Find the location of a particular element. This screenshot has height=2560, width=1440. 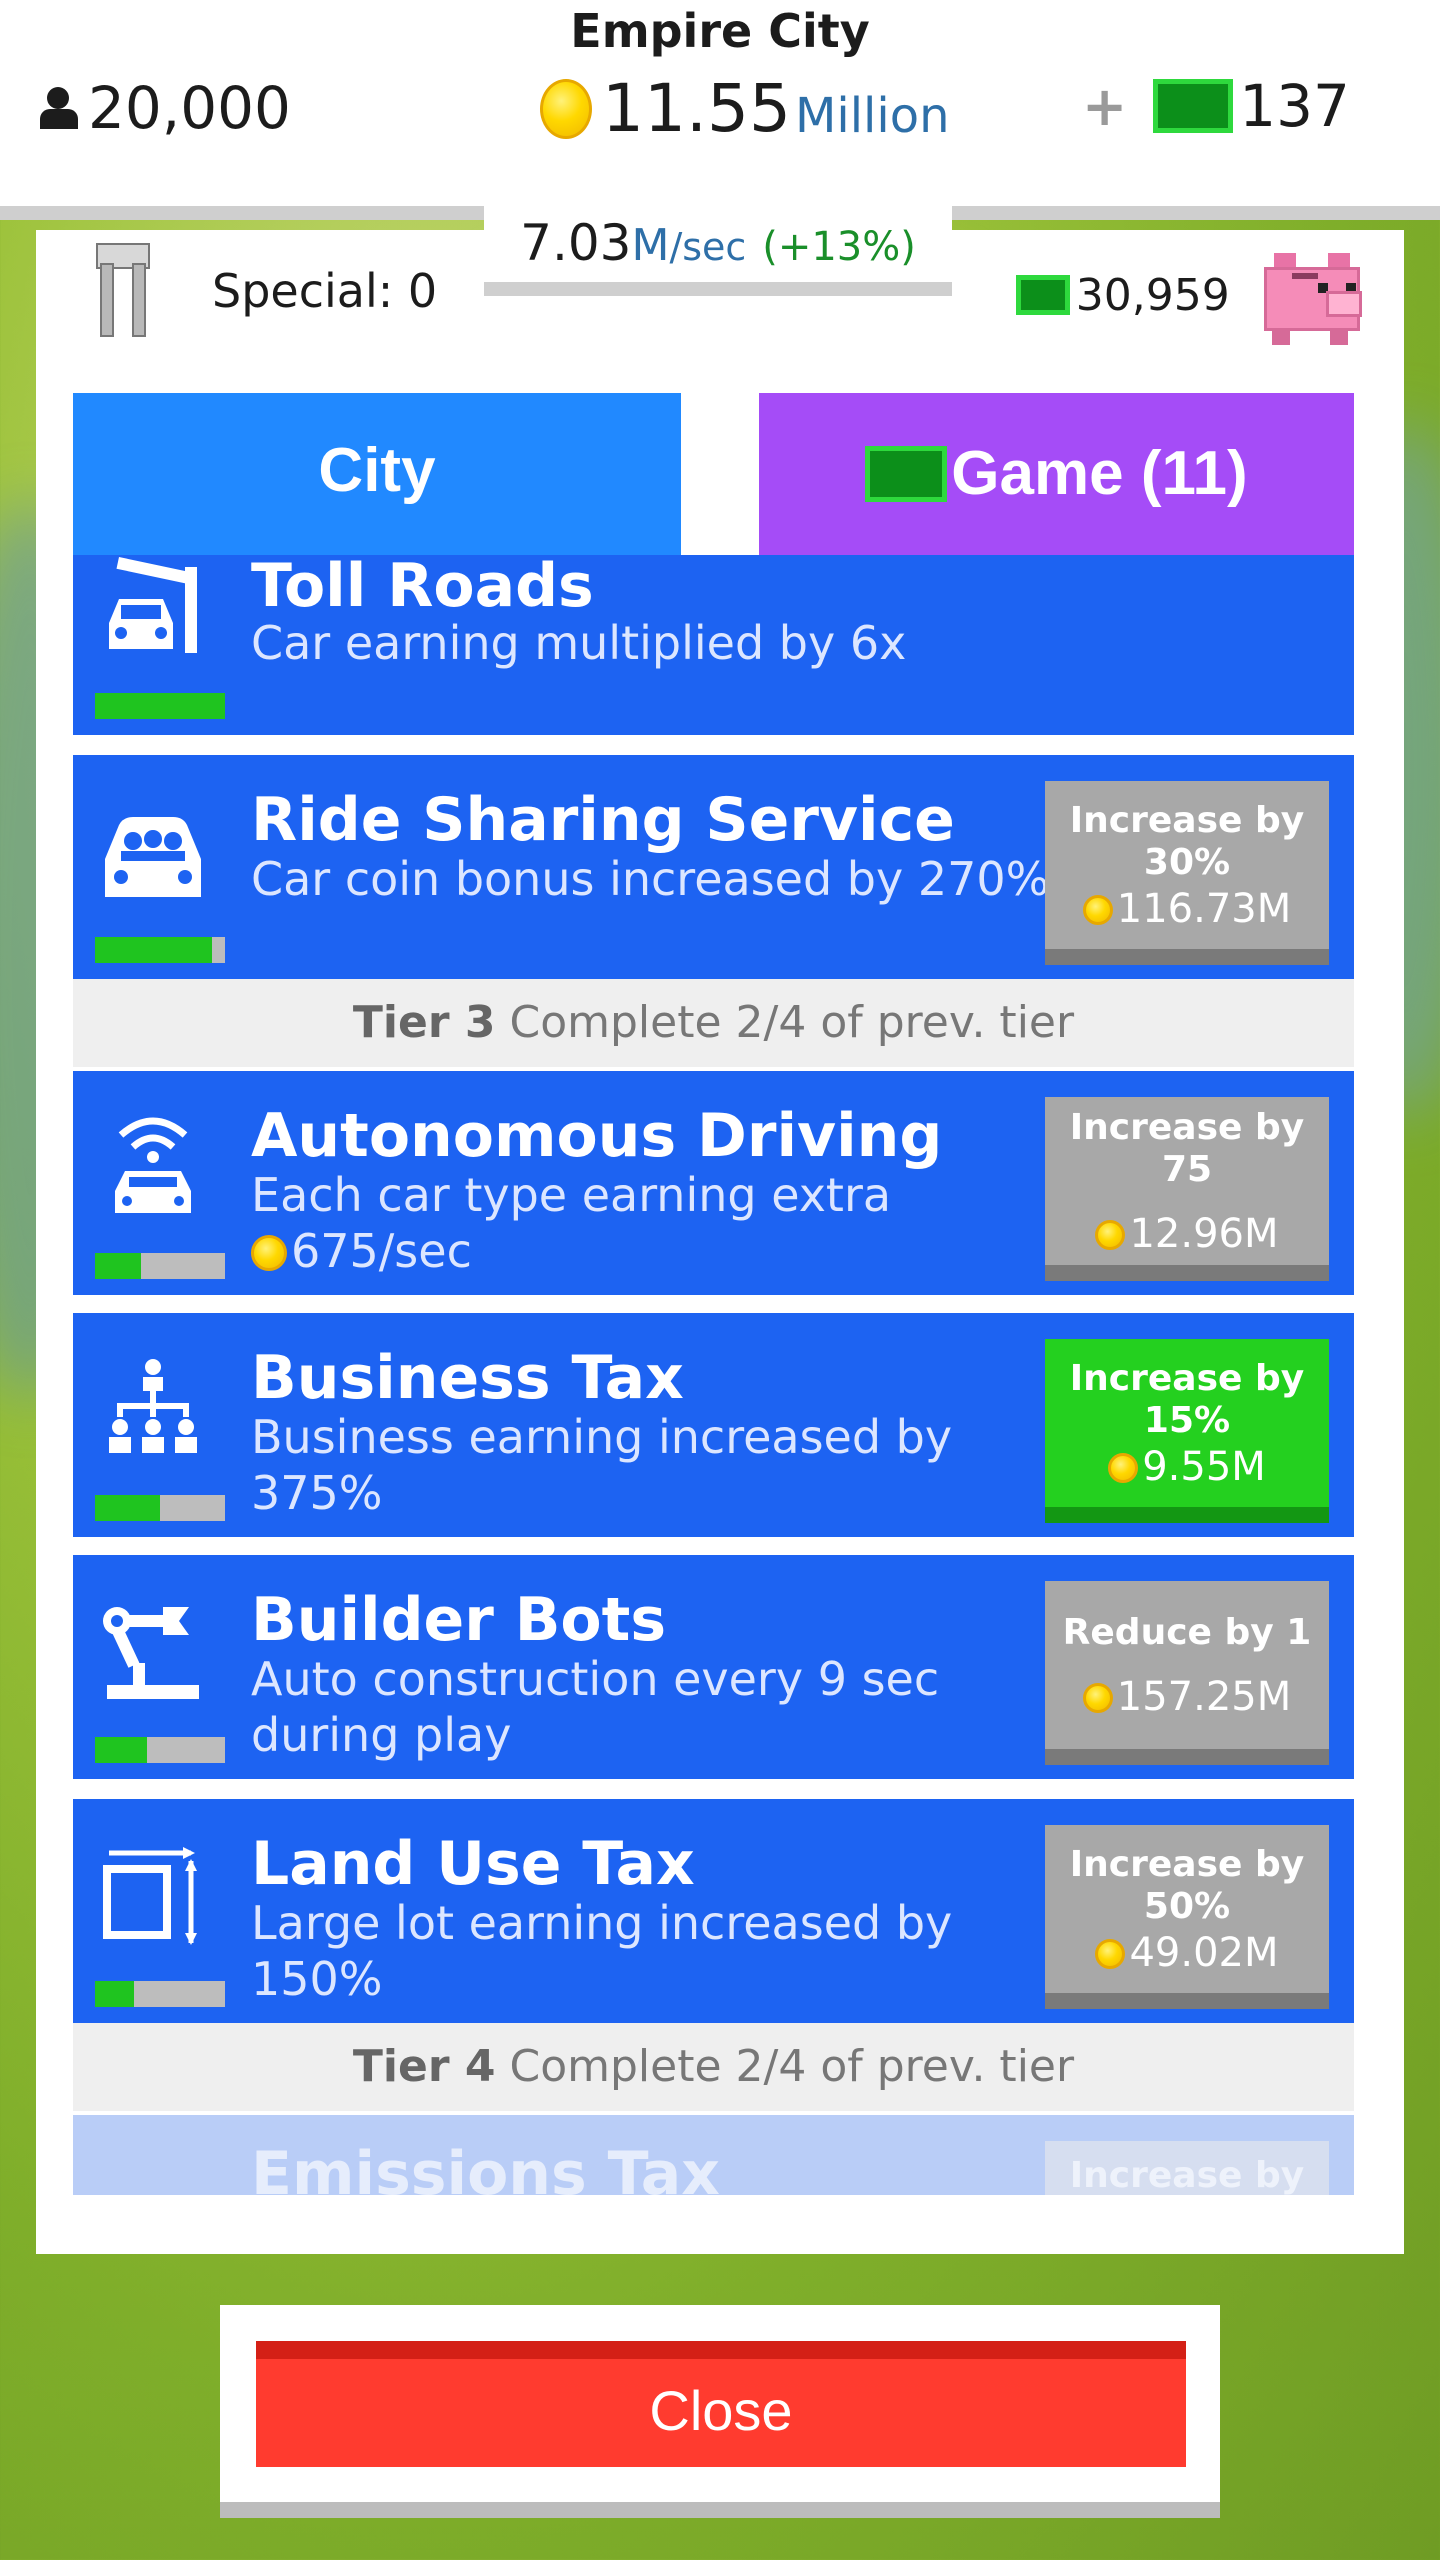

wifi-car-icon is located at coordinates (153, 1165).